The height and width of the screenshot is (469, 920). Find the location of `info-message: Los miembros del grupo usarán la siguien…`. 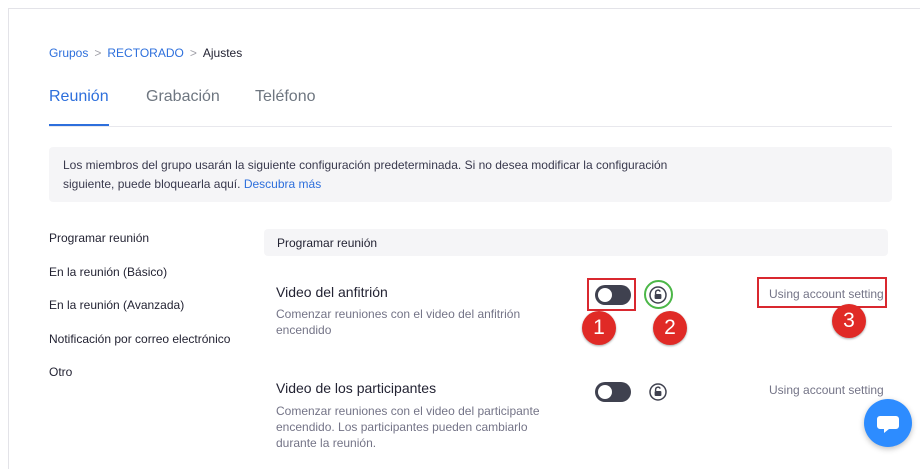

info-message: Los miembros del grupo usarán la siguien… is located at coordinates (365, 174).